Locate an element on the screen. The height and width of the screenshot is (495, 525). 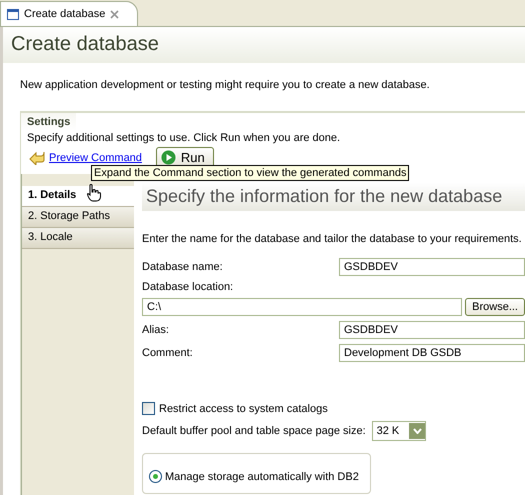
field-label: Database location: is located at coordinates (188, 287).